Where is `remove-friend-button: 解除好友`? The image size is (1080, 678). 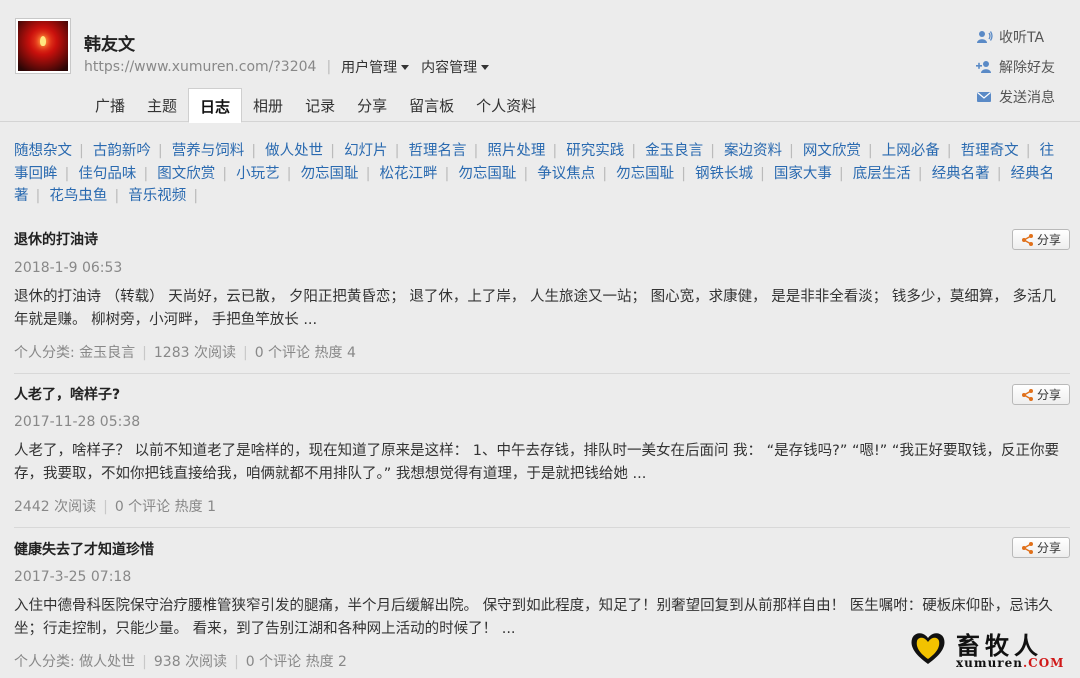 remove-friend-button: 解除好友 is located at coordinates (1021, 67).